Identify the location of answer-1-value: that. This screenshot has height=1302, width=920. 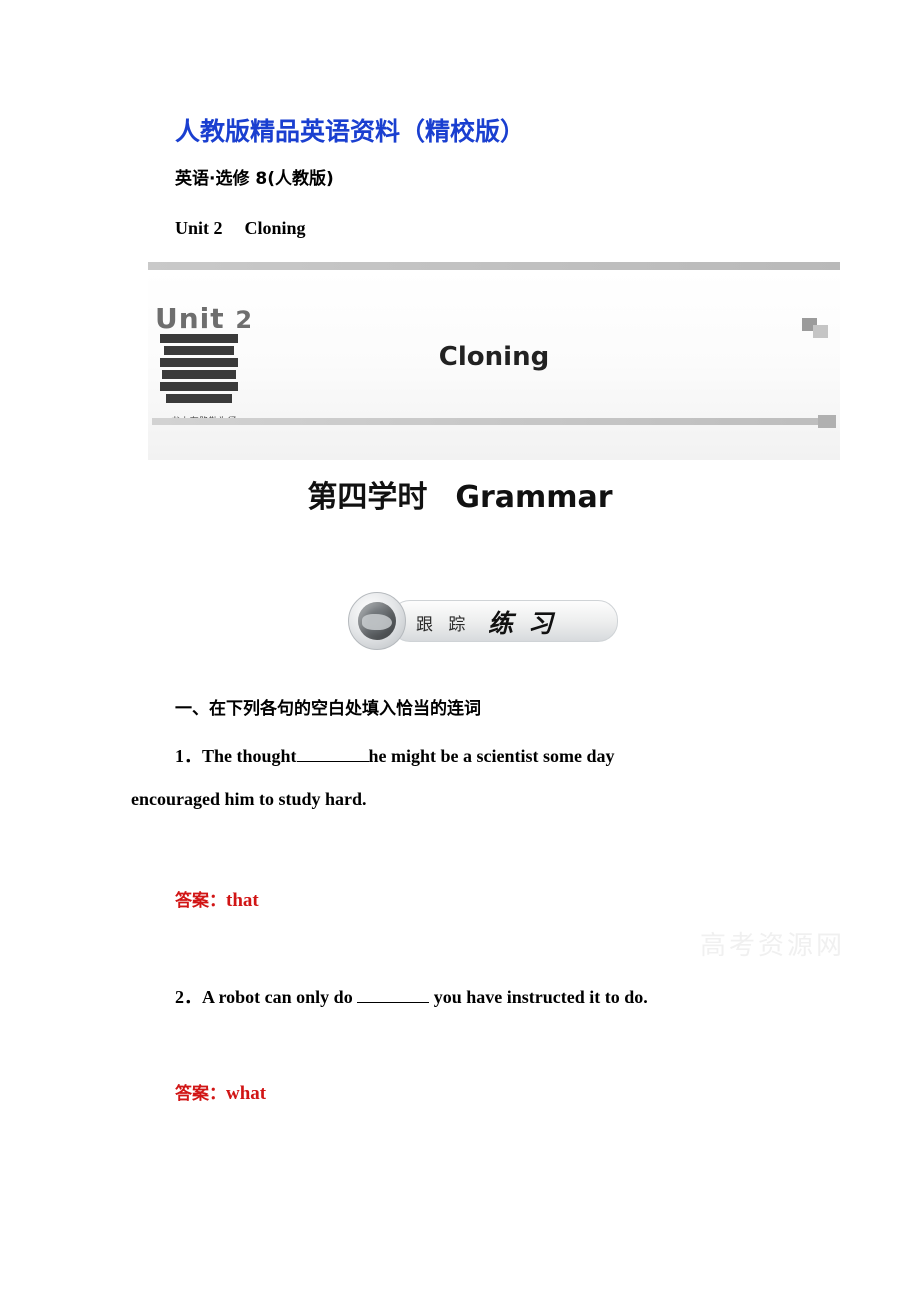
(242, 900).